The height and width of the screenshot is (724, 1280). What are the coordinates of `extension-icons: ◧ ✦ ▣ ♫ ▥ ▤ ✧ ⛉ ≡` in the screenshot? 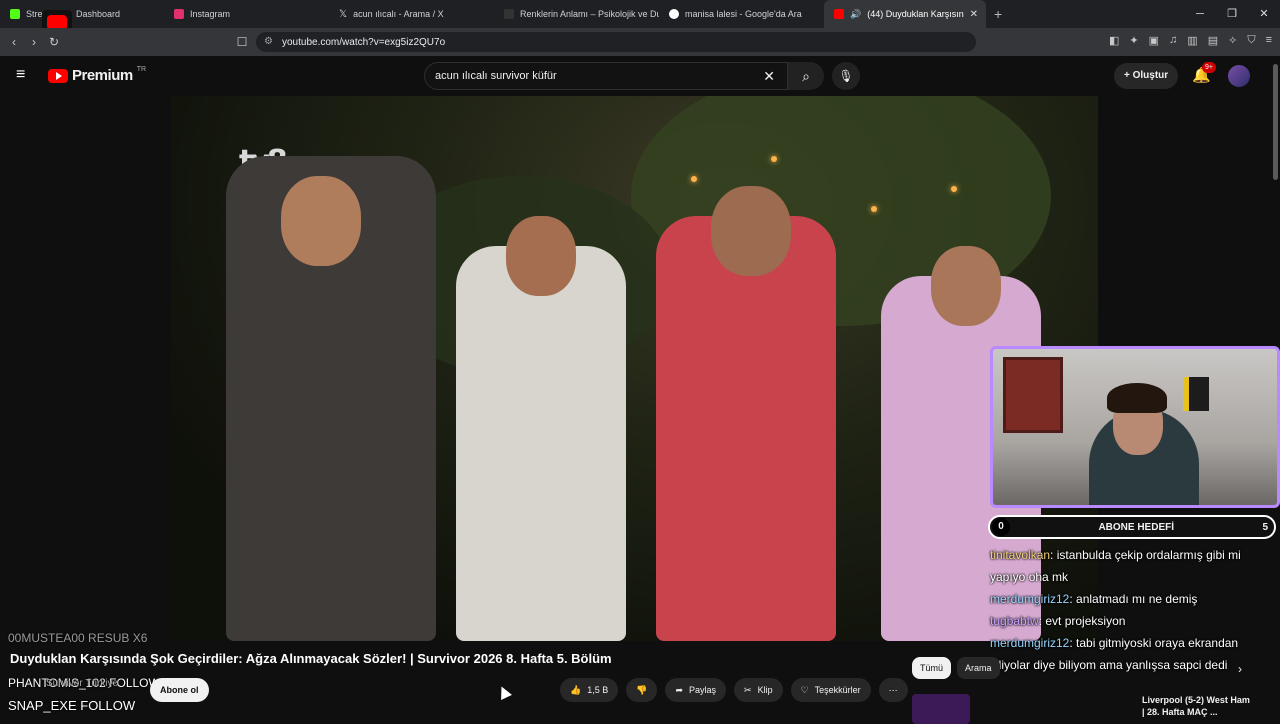 It's located at (1190, 40).